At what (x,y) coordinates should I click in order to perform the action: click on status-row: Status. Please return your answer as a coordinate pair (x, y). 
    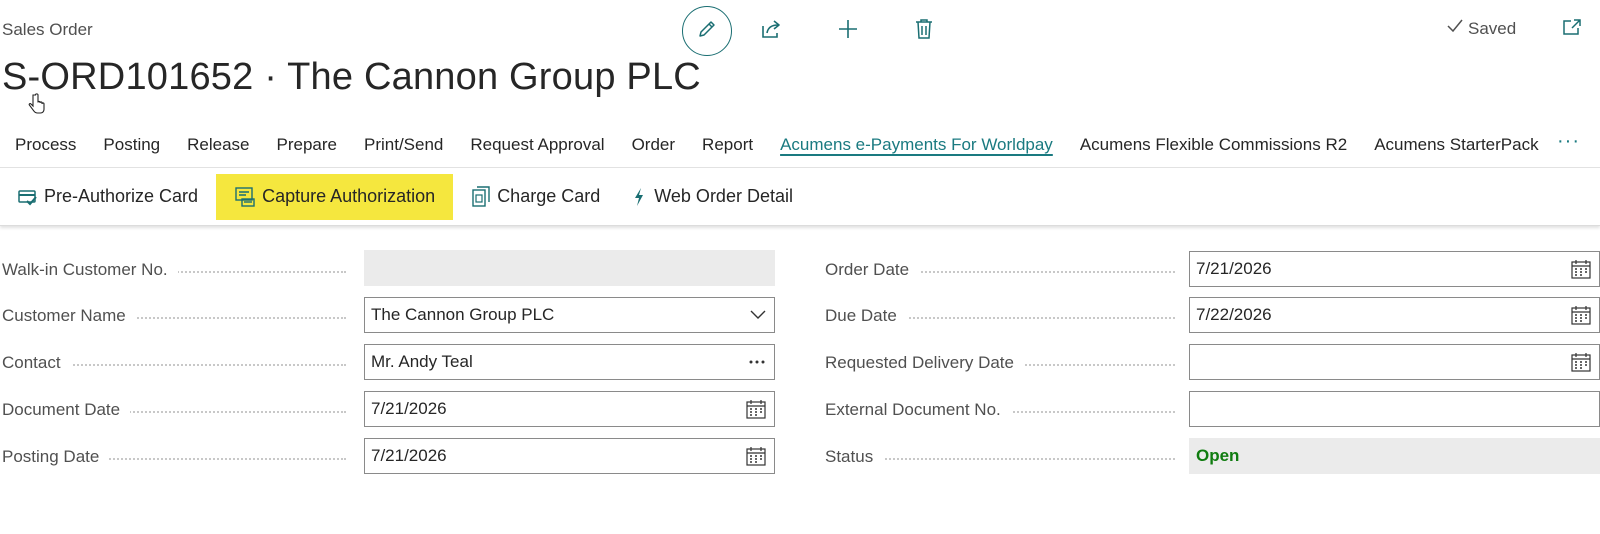
    Looking at the image, I should click on (1005, 457).